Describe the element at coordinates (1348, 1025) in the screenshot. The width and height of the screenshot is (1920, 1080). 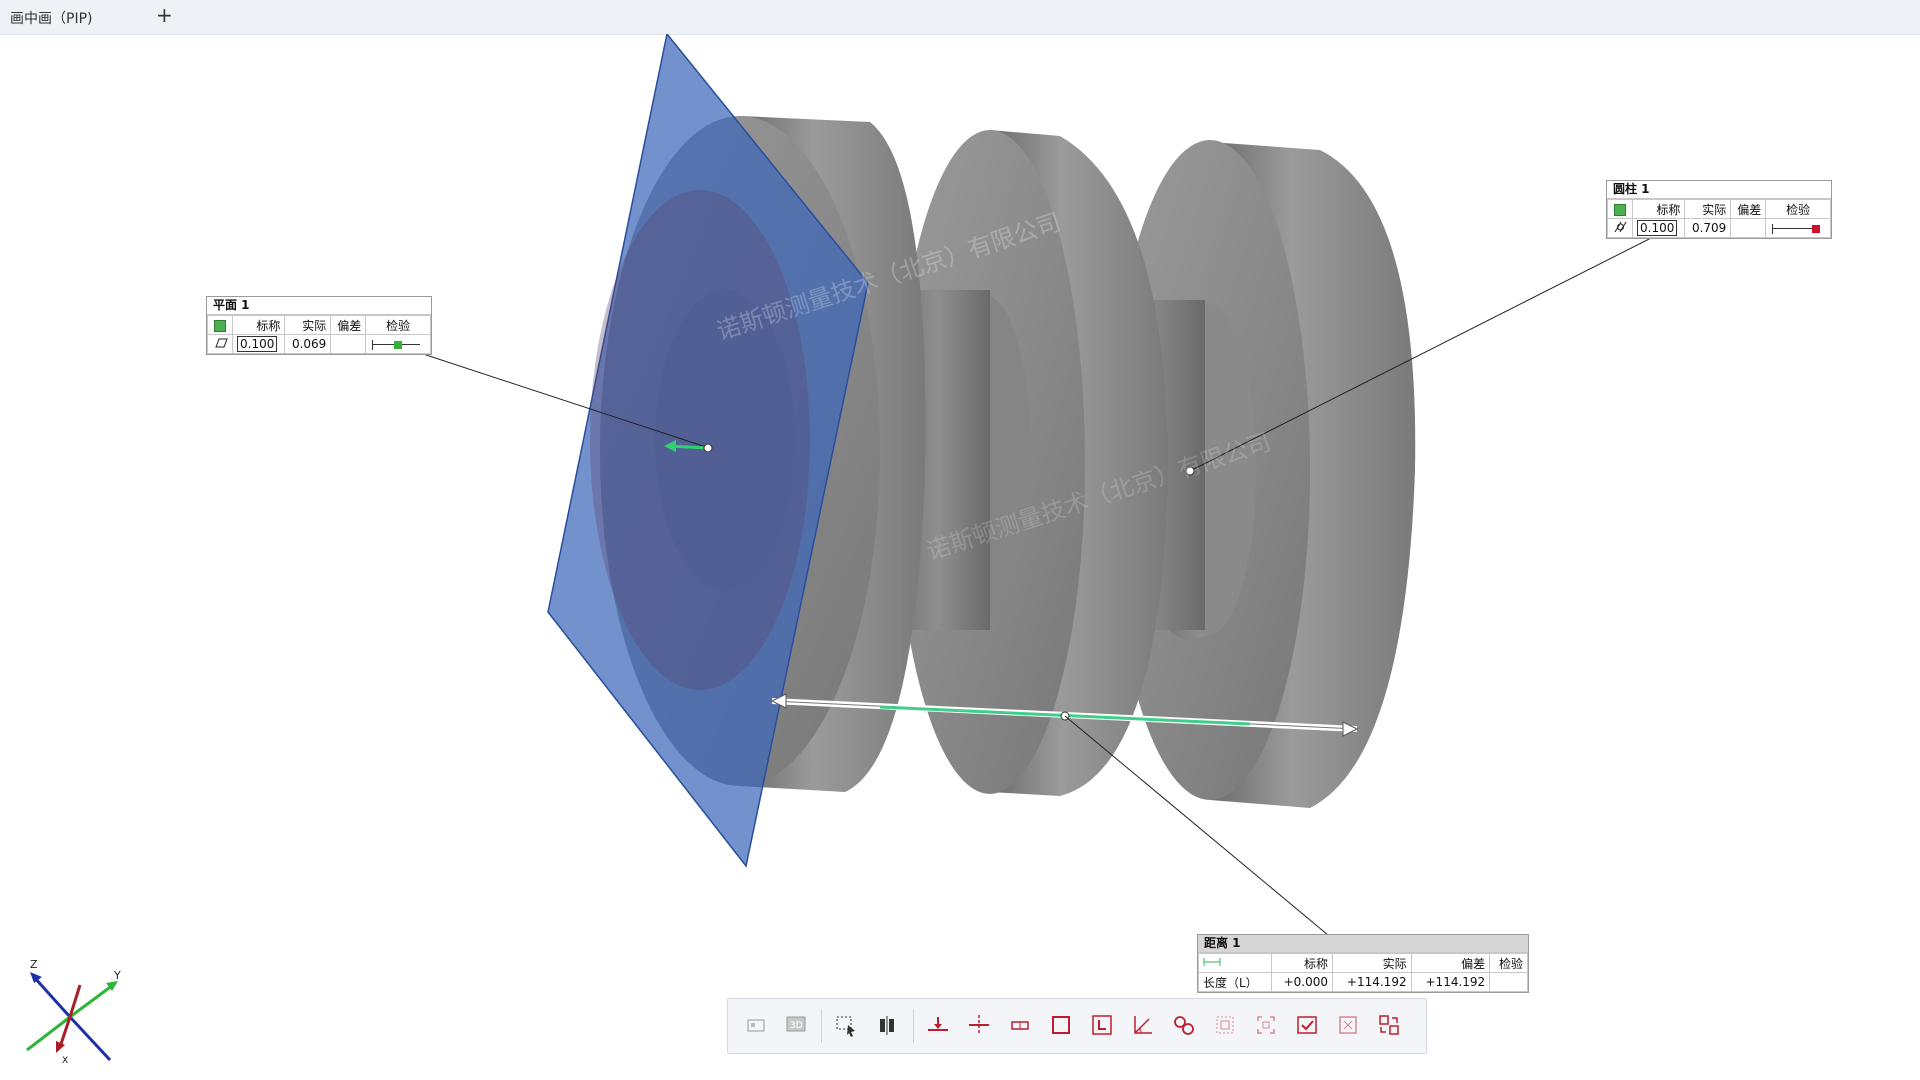
I see `report-remove-icon` at that location.